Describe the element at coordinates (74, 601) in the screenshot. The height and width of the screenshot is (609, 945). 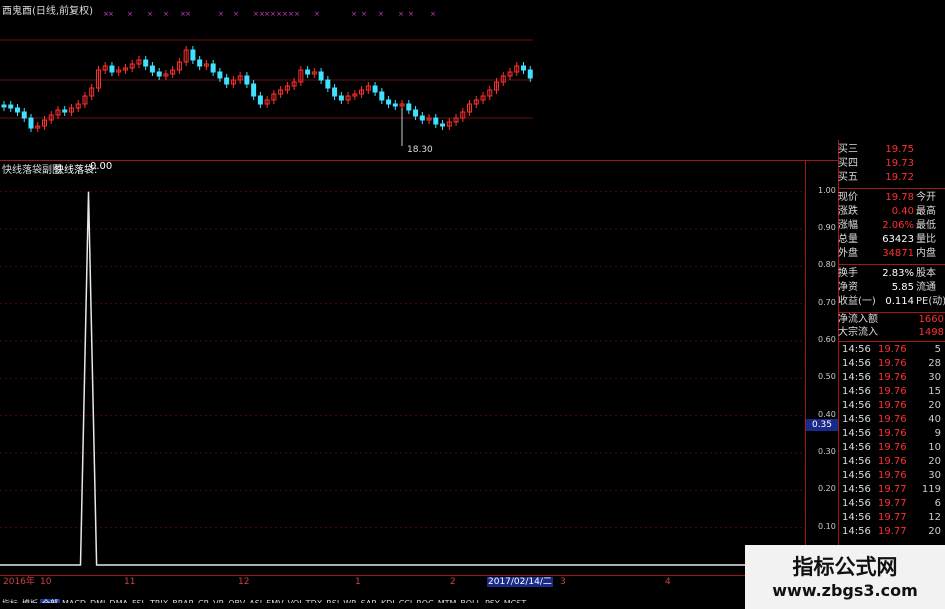
I see `indicator-tab-macd: MACD` at that location.